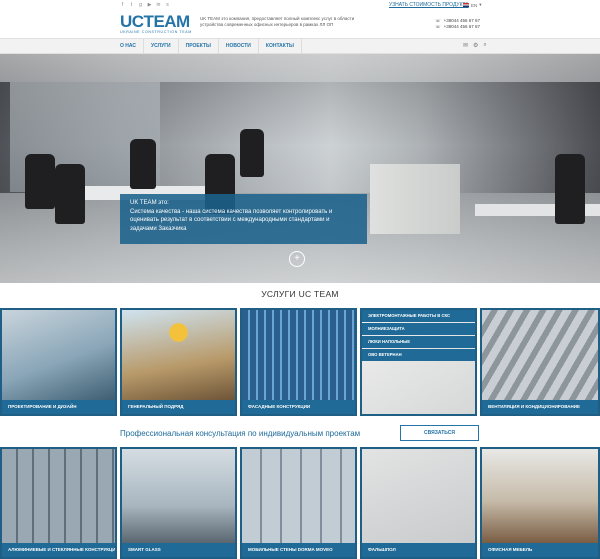  Describe the element at coordinates (178, 407) in the screenshot. I see `service-label: ГЕНЕРАЛЬНЫЙ ПОДРЯД` at that location.